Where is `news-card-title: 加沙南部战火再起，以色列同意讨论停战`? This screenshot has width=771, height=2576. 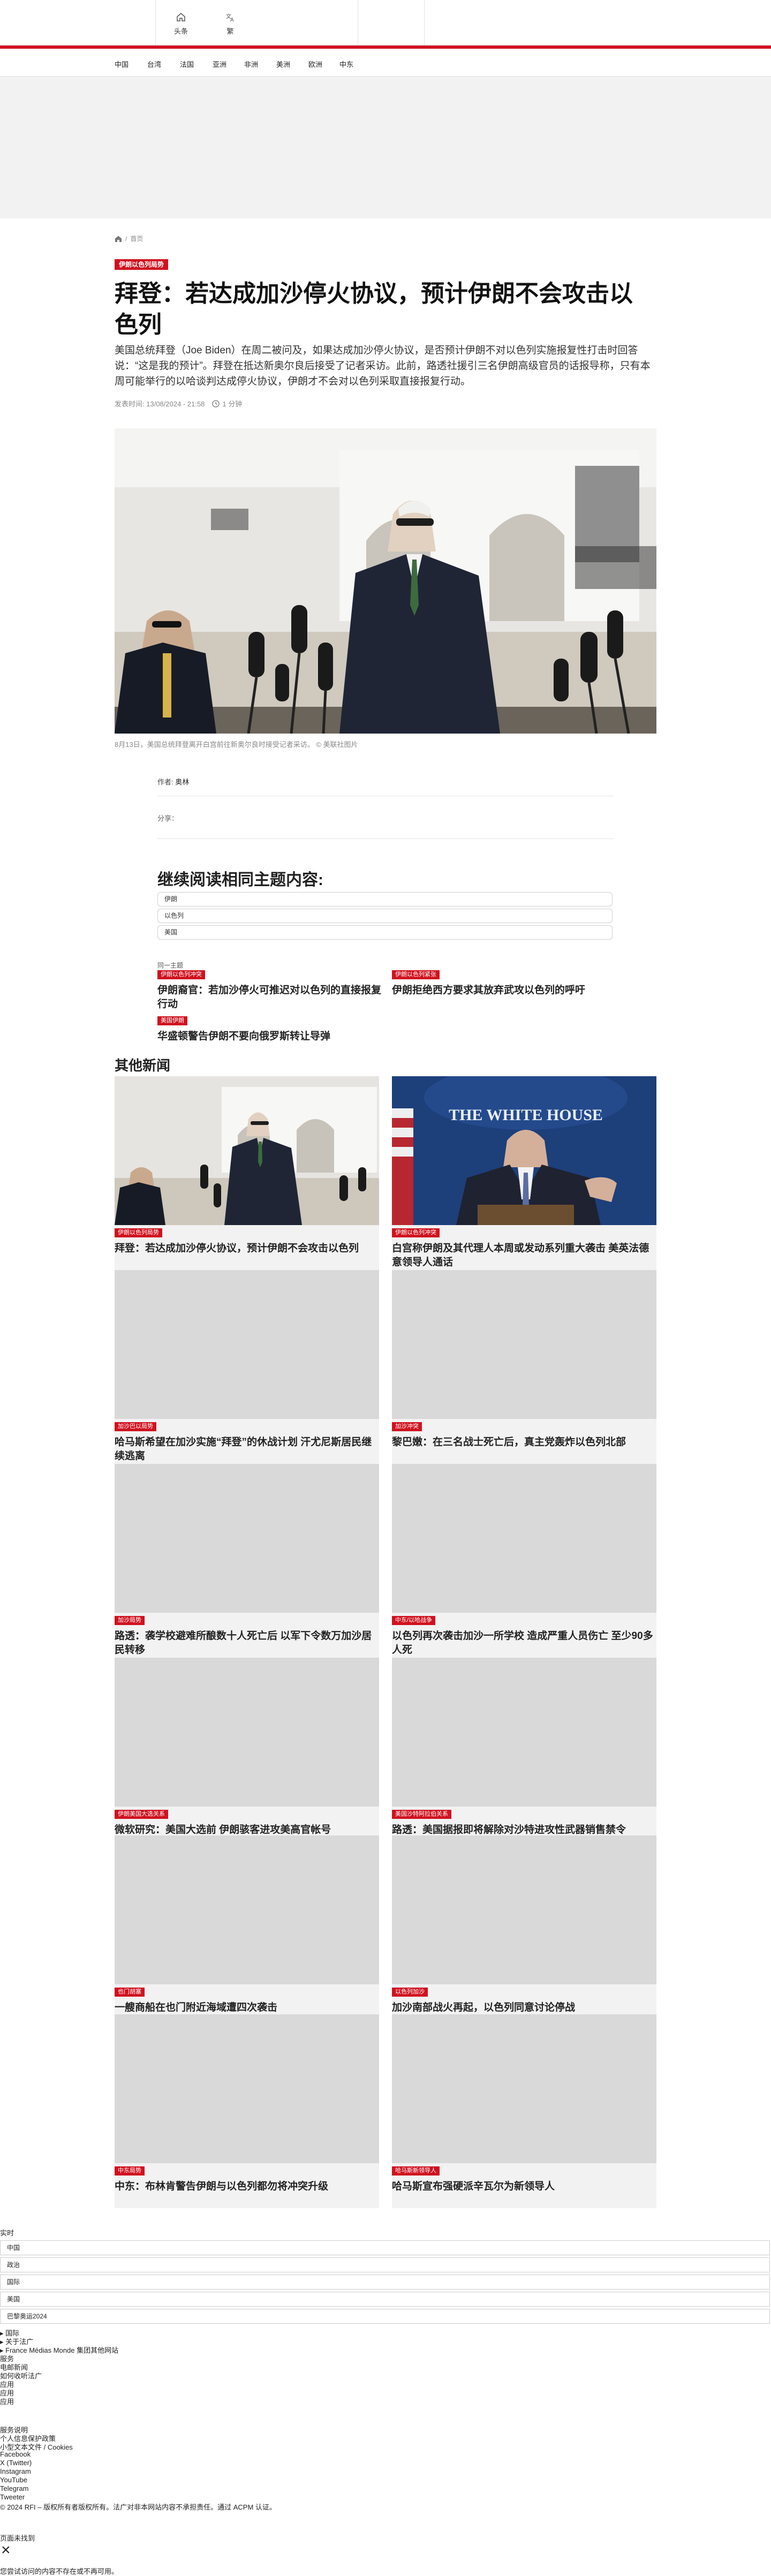
news-card-title: 加沙南部战火再起，以色列同意讨论停战 is located at coordinates (524, 2008).